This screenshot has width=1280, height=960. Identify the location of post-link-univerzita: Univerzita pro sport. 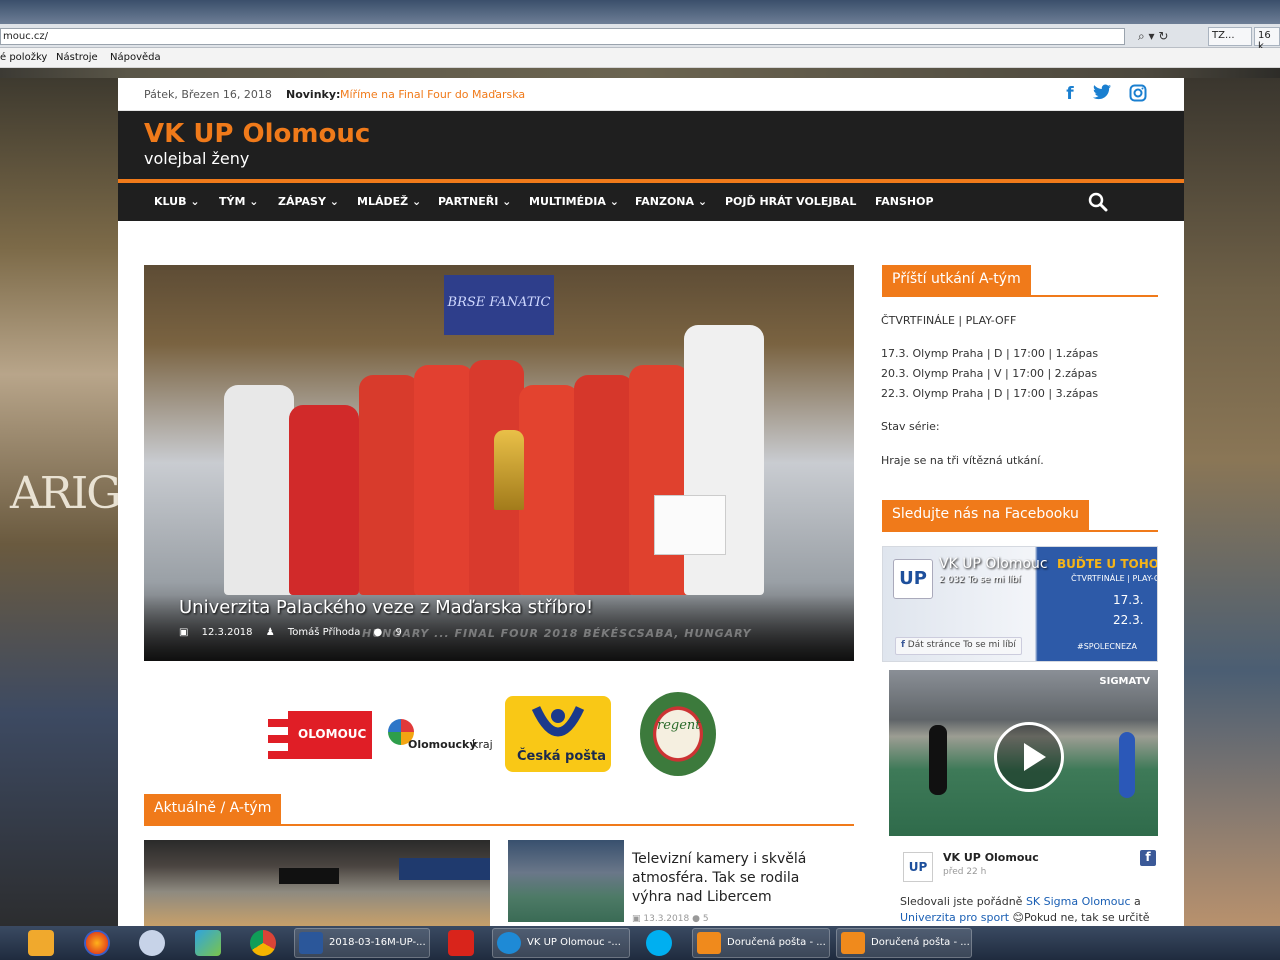
(954, 917).